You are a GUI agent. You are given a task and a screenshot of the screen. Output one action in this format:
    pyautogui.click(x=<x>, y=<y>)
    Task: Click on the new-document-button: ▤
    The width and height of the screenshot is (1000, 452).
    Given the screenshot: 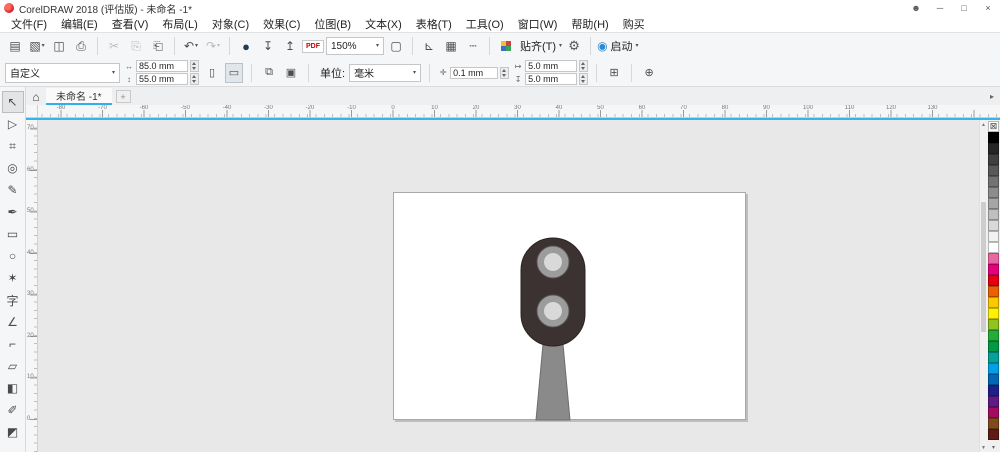 What is the action you would take?
    pyautogui.click(x=15, y=46)
    